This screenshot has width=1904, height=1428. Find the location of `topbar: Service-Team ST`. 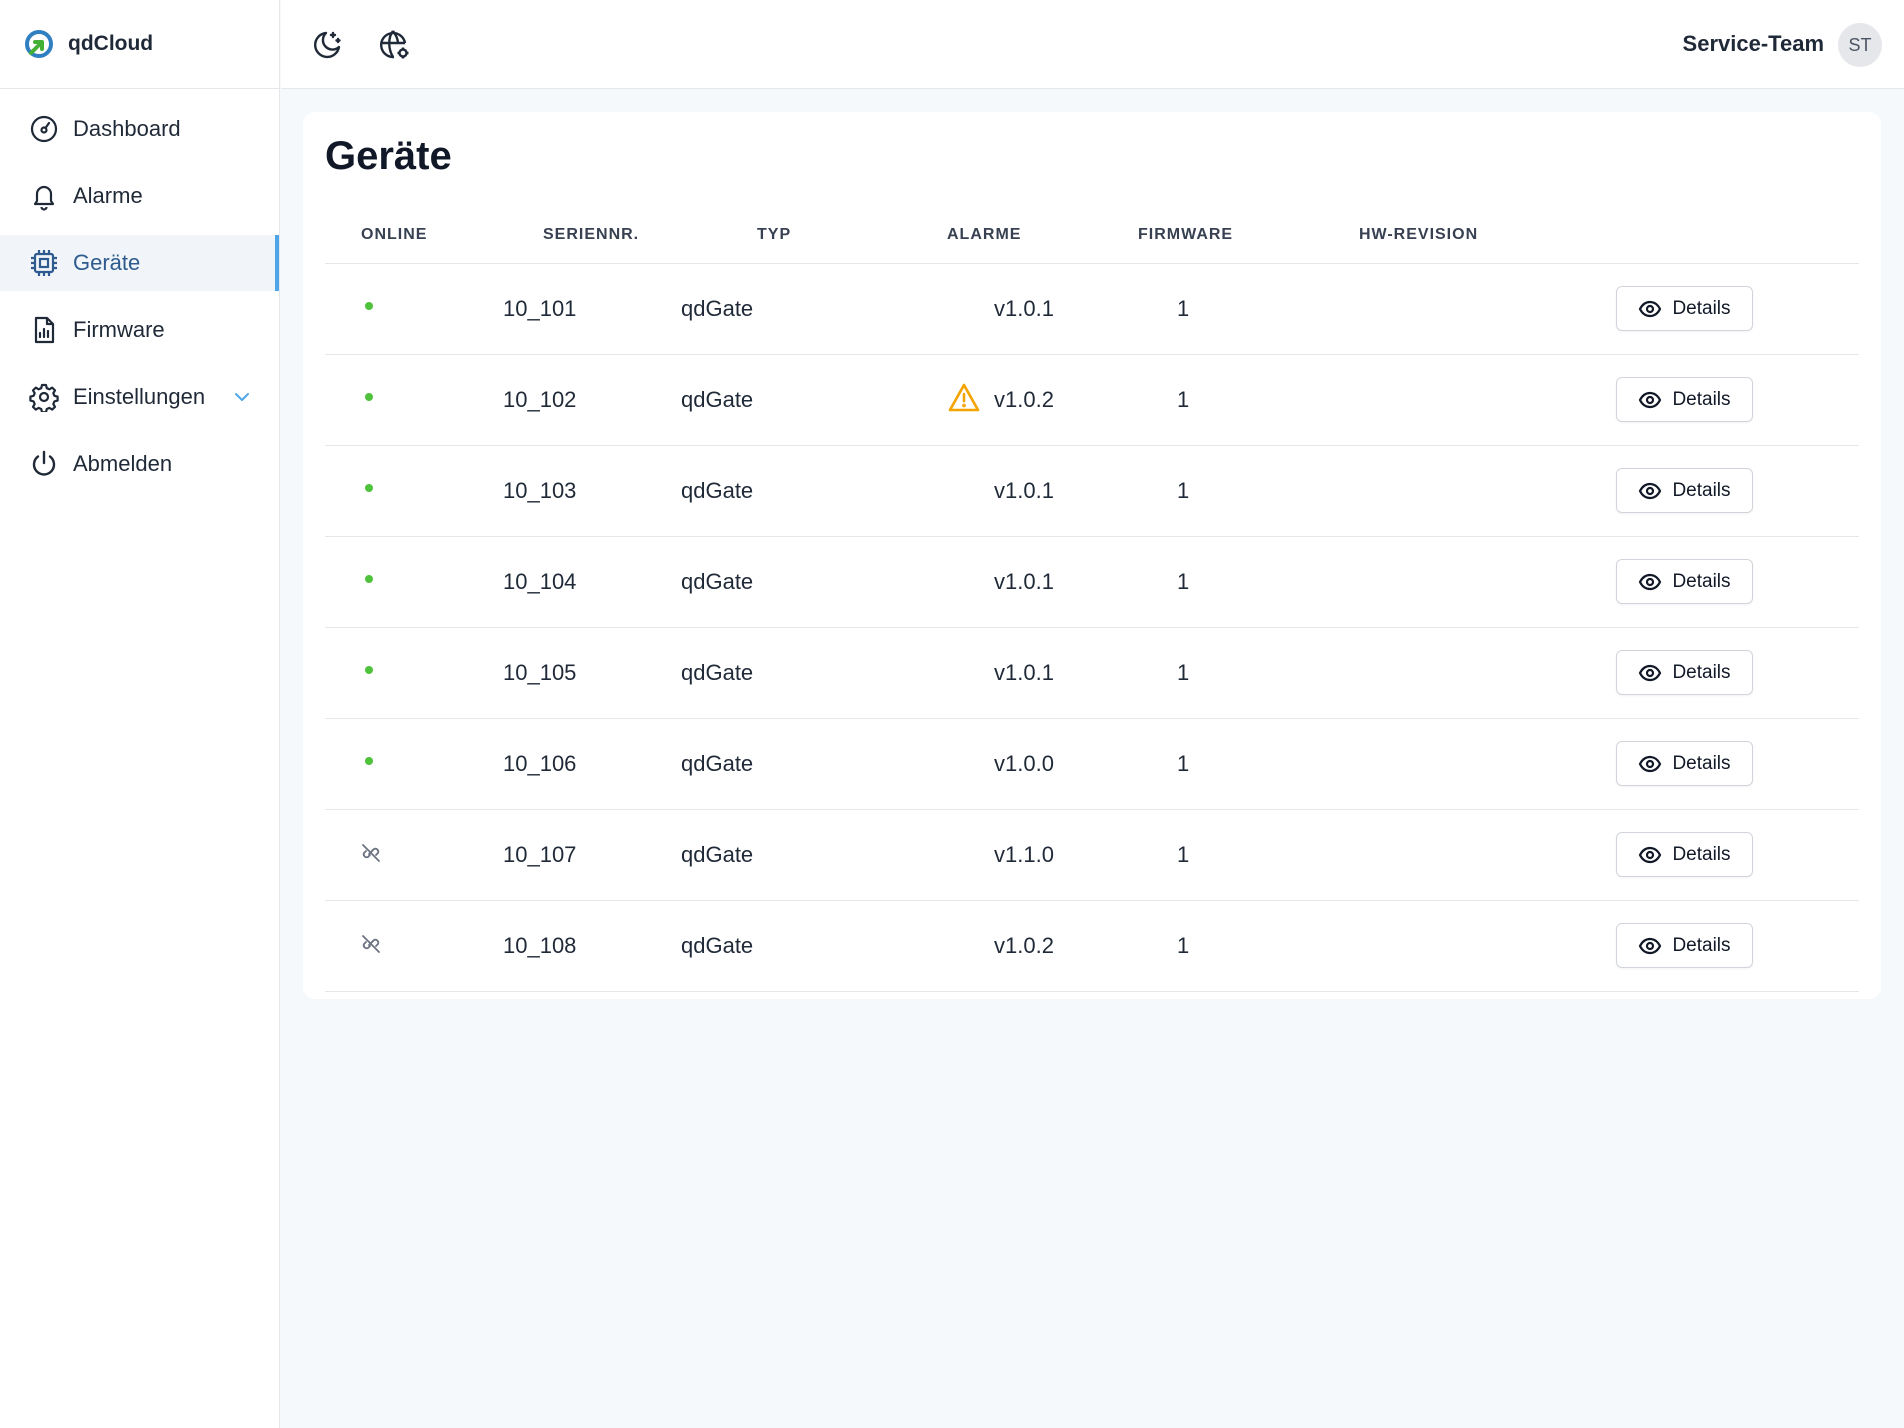

topbar: Service-Team ST is located at coordinates (1092, 44).